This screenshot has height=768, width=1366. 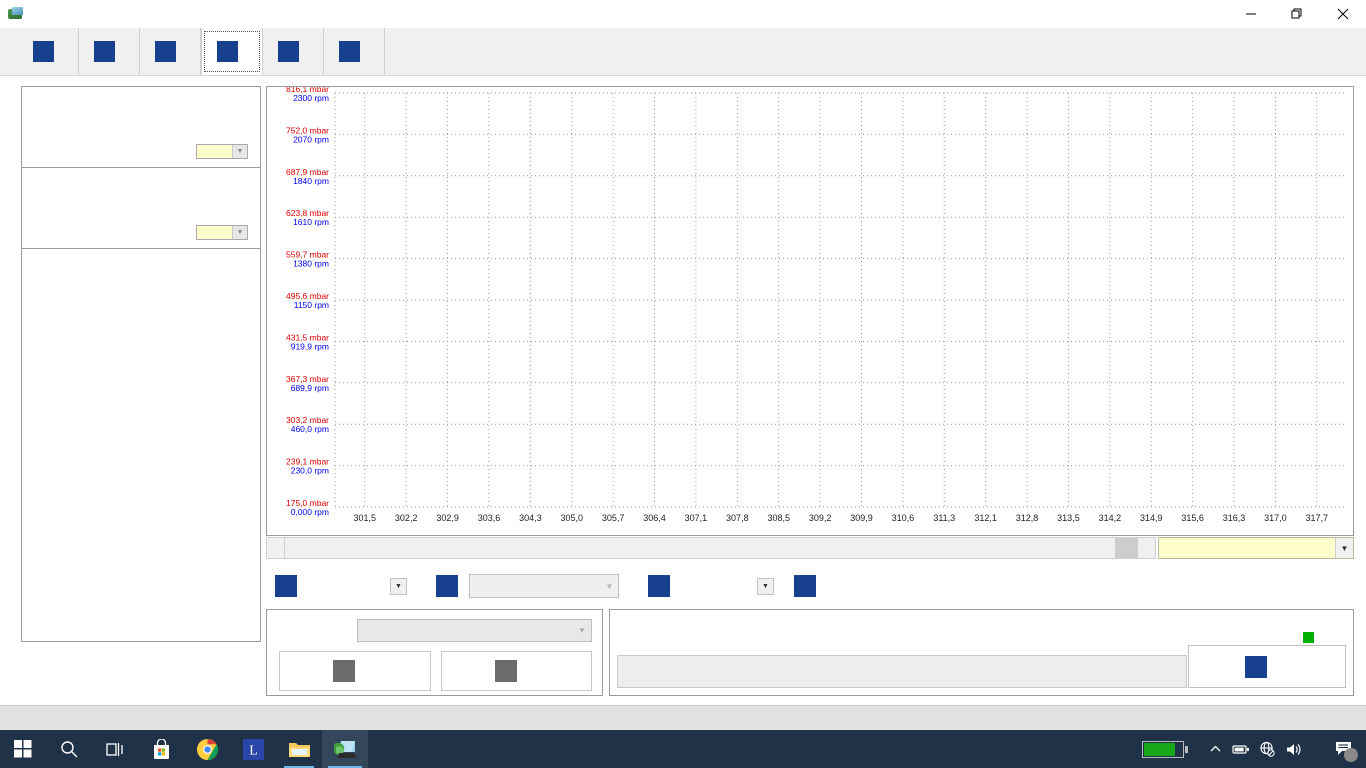 What do you see at coordinates (1267, 749) in the screenshot?
I see `network-globe-icon` at bounding box center [1267, 749].